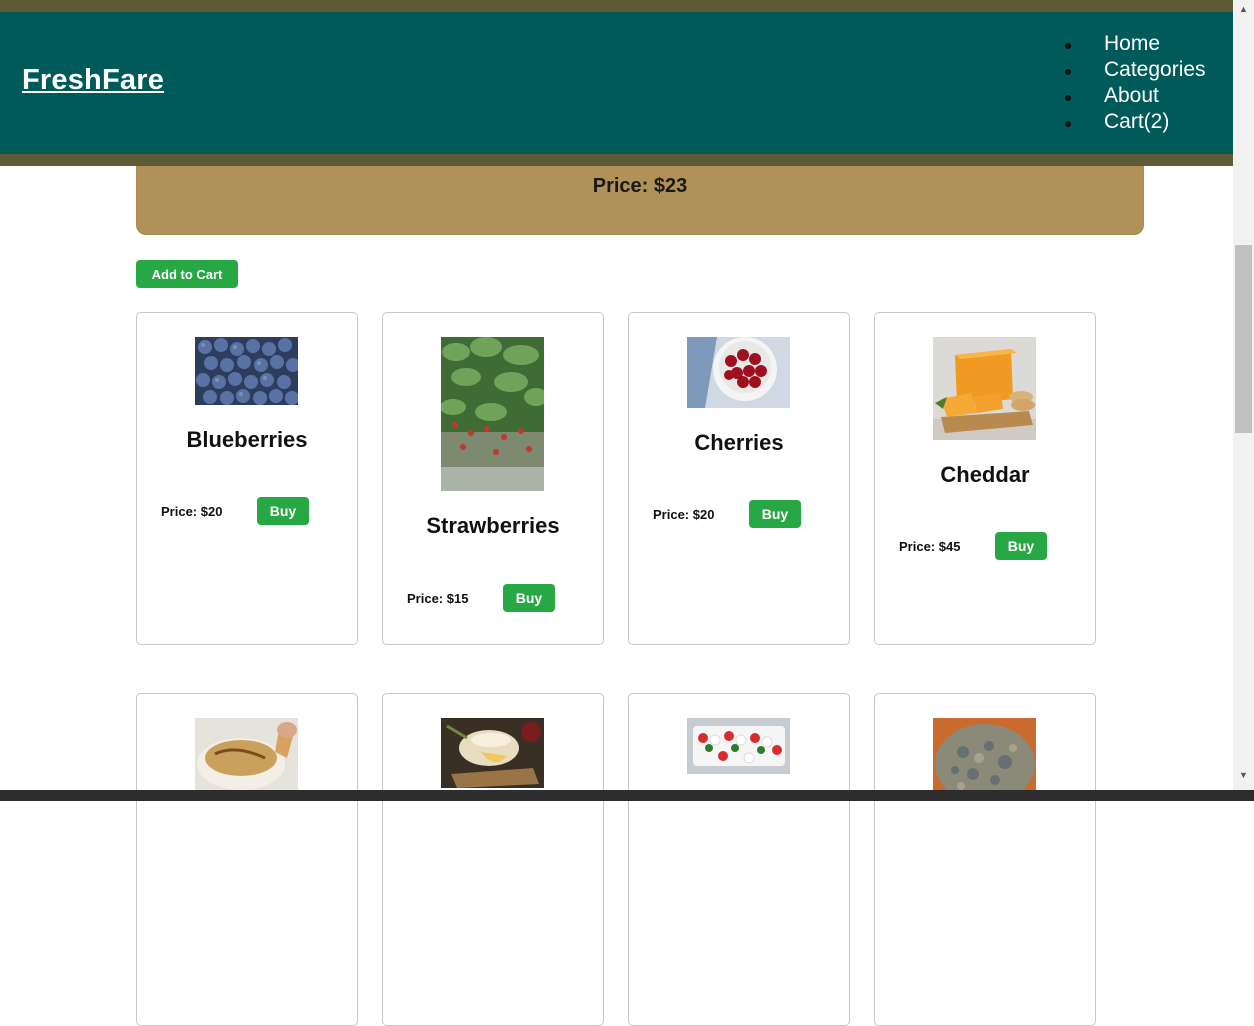 The height and width of the screenshot is (1026, 1254). Describe the element at coordinates (985, 474) in the screenshot. I see `product-name: Cheddar` at that location.